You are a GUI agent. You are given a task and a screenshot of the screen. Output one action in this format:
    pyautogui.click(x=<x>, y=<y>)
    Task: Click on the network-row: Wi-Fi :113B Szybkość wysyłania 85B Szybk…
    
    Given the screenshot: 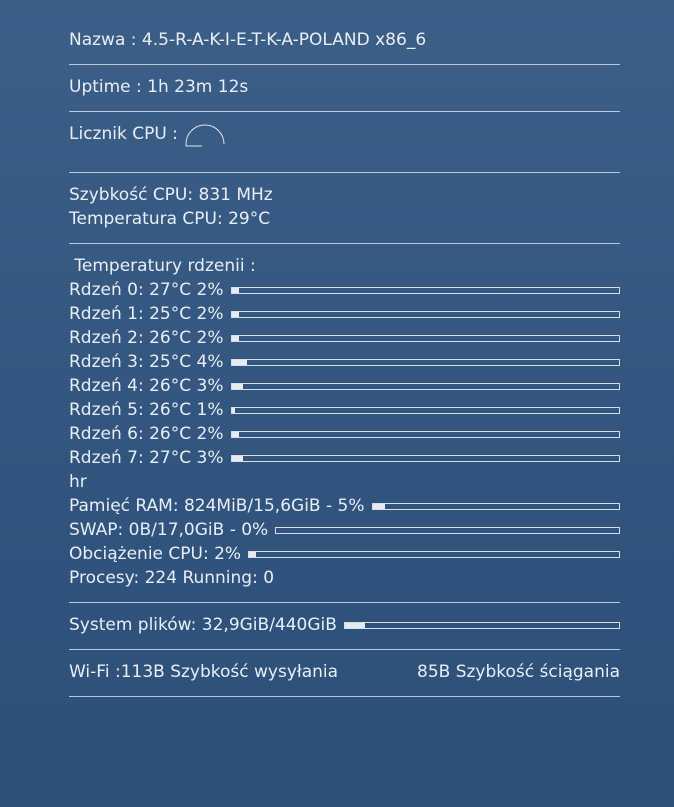 What is the action you would take?
    pyautogui.click(x=344, y=672)
    